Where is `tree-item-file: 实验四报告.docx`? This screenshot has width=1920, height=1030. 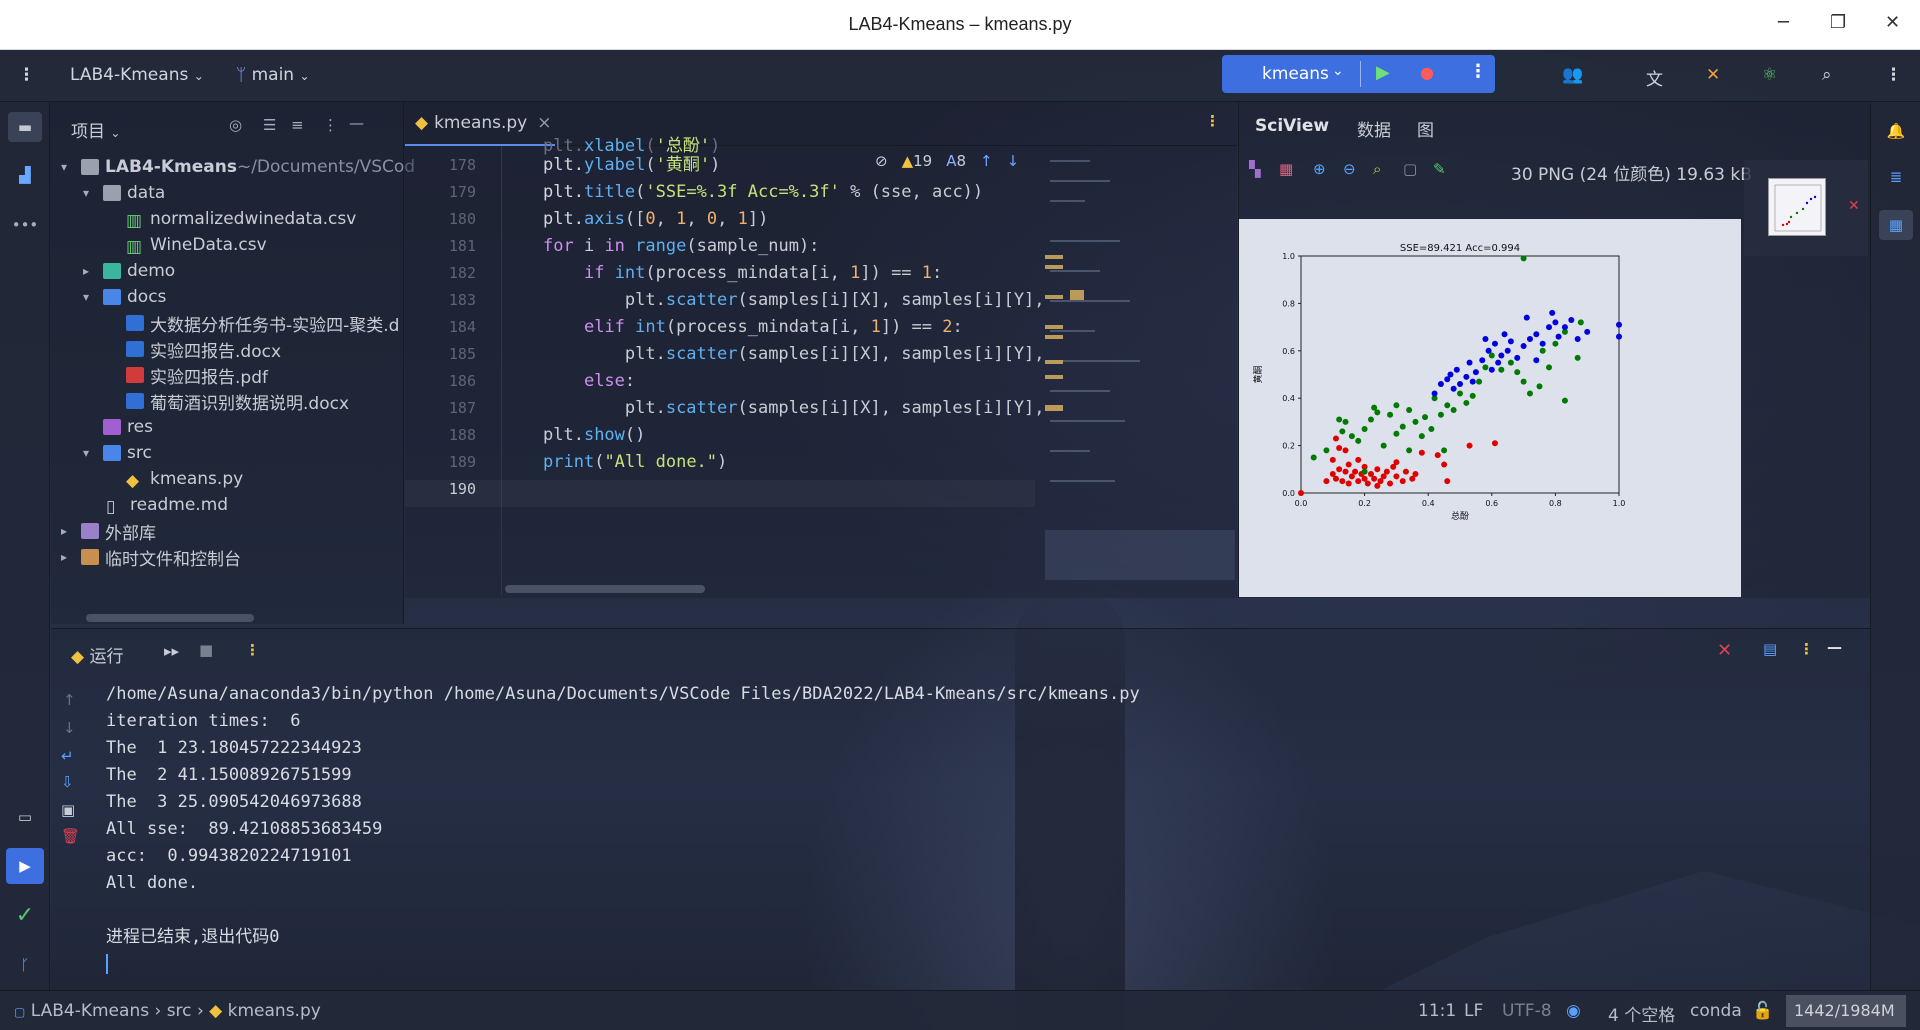
tree-item-file: 实验四报告.docx is located at coordinates (203, 349).